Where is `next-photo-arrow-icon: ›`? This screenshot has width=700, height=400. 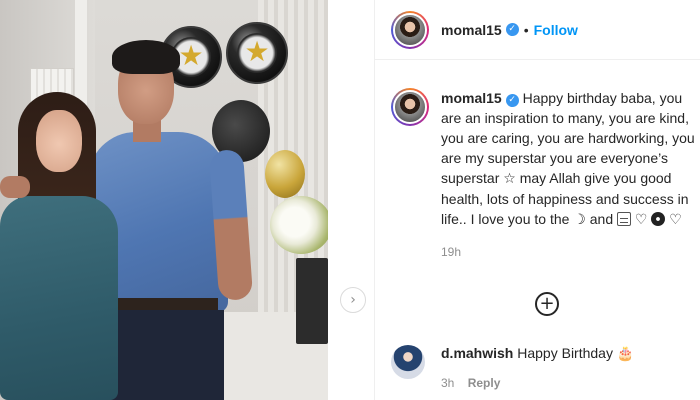
next-photo-arrow-icon: › is located at coordinates (353, 300).